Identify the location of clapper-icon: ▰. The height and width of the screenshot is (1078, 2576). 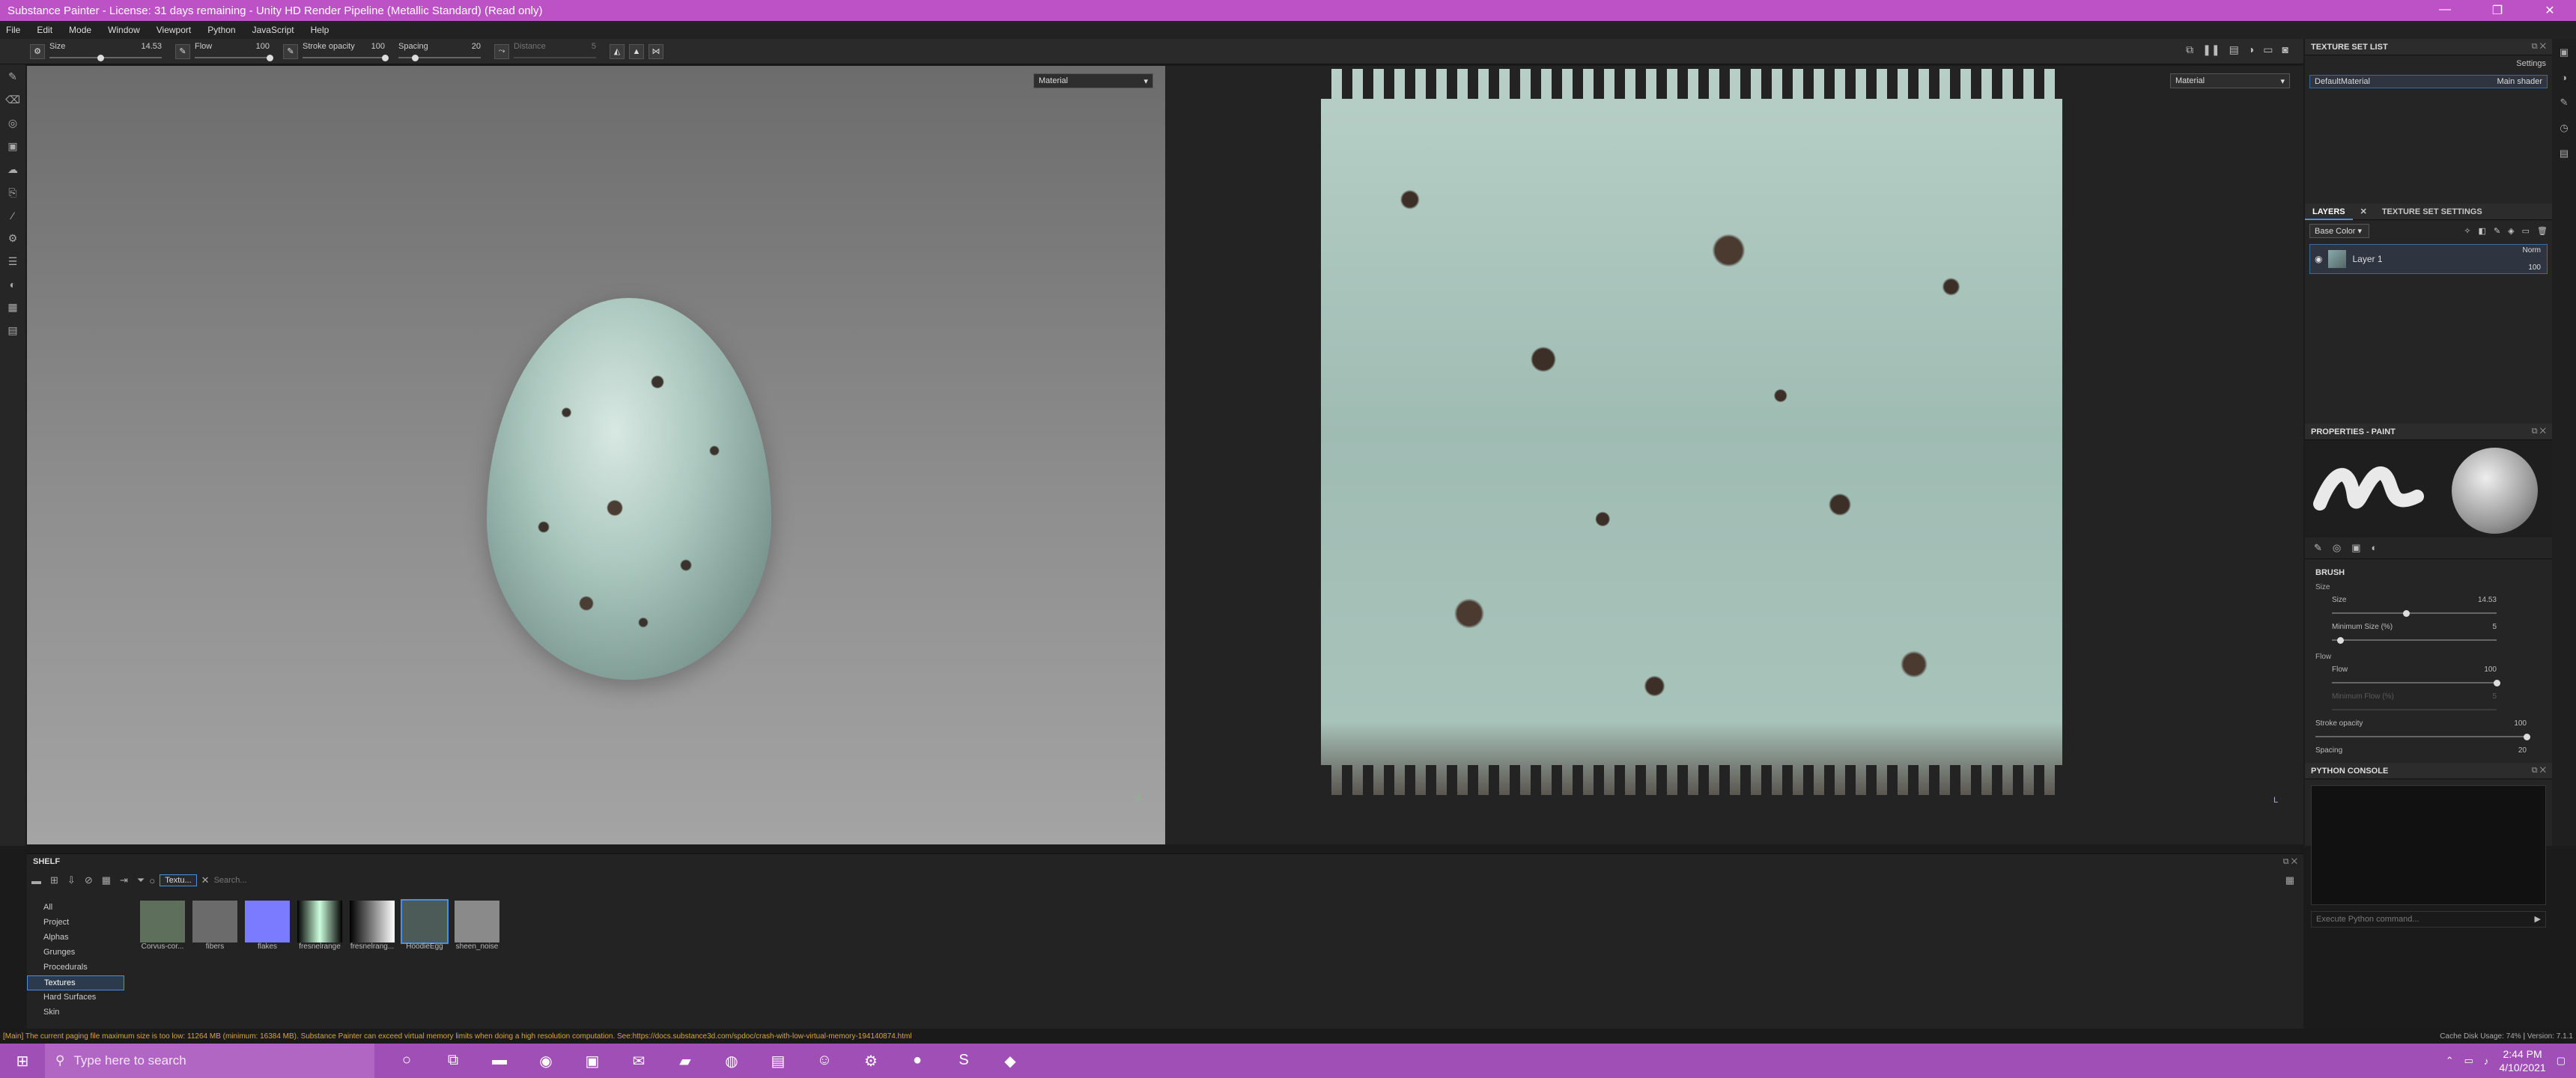
(685, 1061).